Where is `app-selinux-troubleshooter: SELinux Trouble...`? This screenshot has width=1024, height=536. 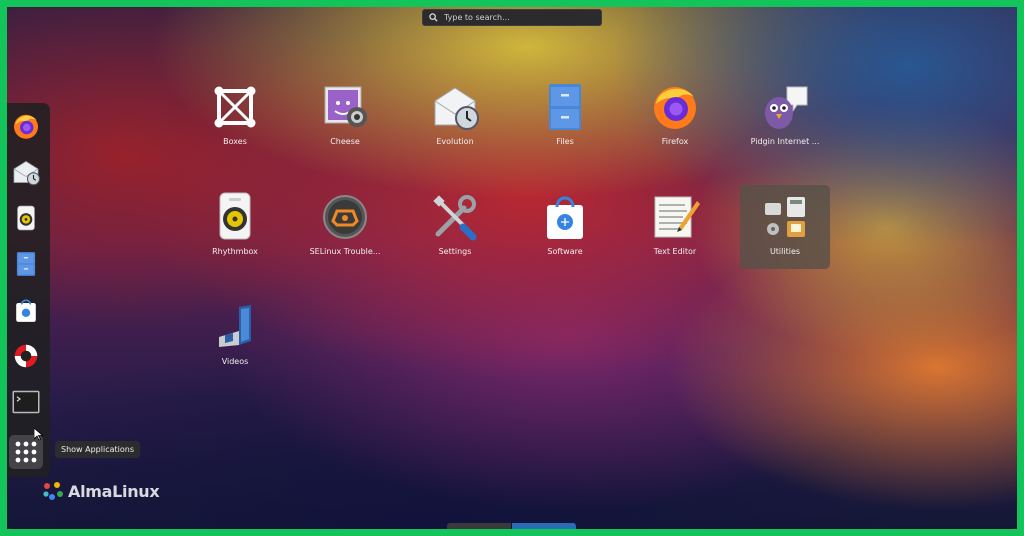 app-selinux-troubleshooter: SELinux Trouble... is located at coordinates (345, 227).